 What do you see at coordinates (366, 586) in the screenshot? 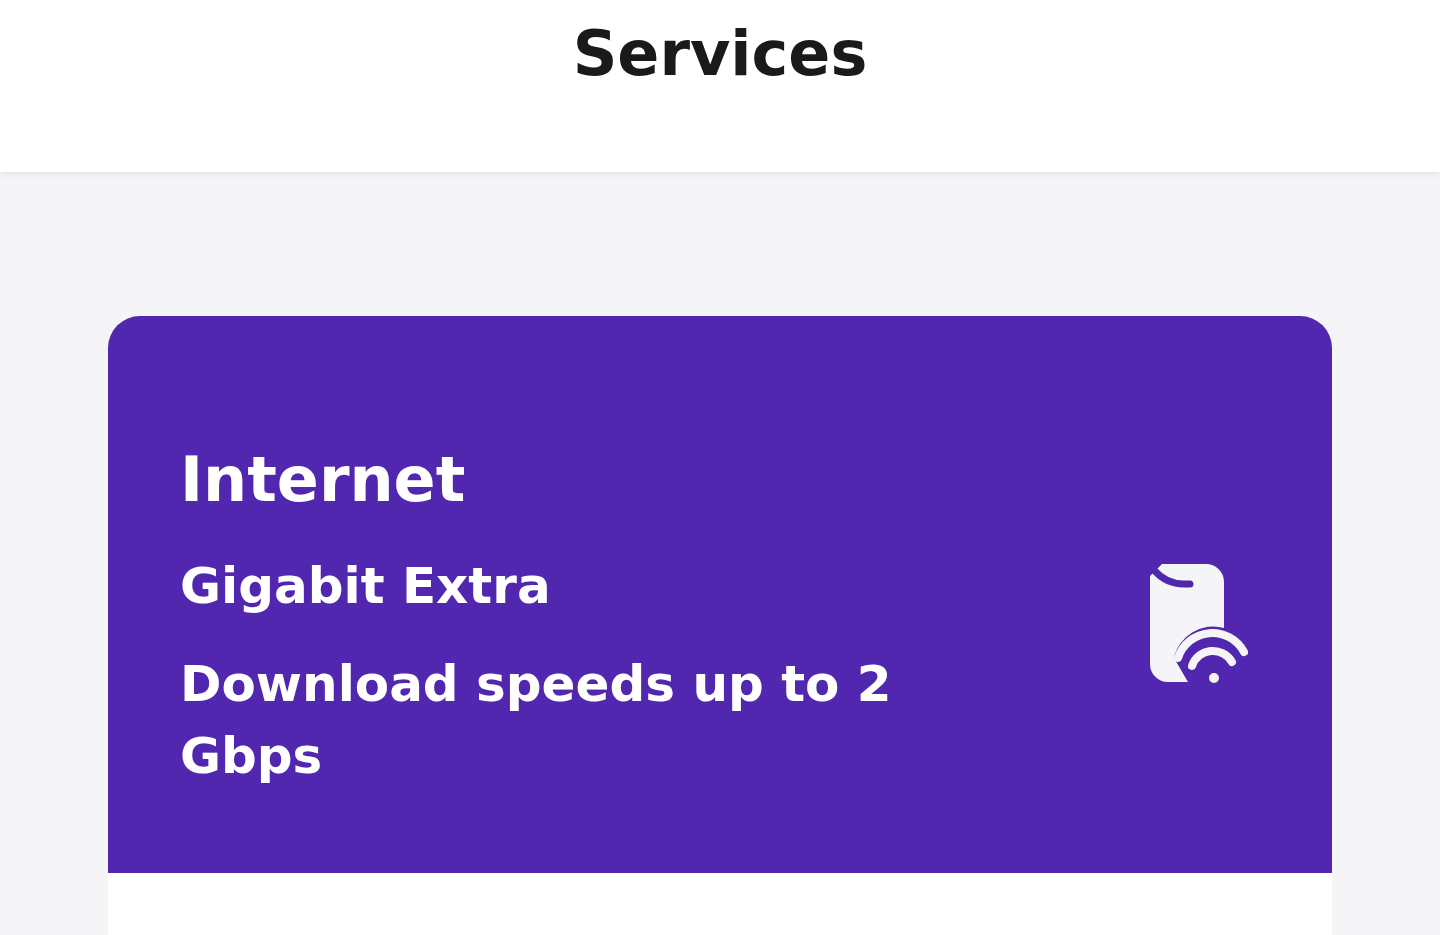
I see `plan-name: Gigabit Extra` at bounding box center [366, 586].